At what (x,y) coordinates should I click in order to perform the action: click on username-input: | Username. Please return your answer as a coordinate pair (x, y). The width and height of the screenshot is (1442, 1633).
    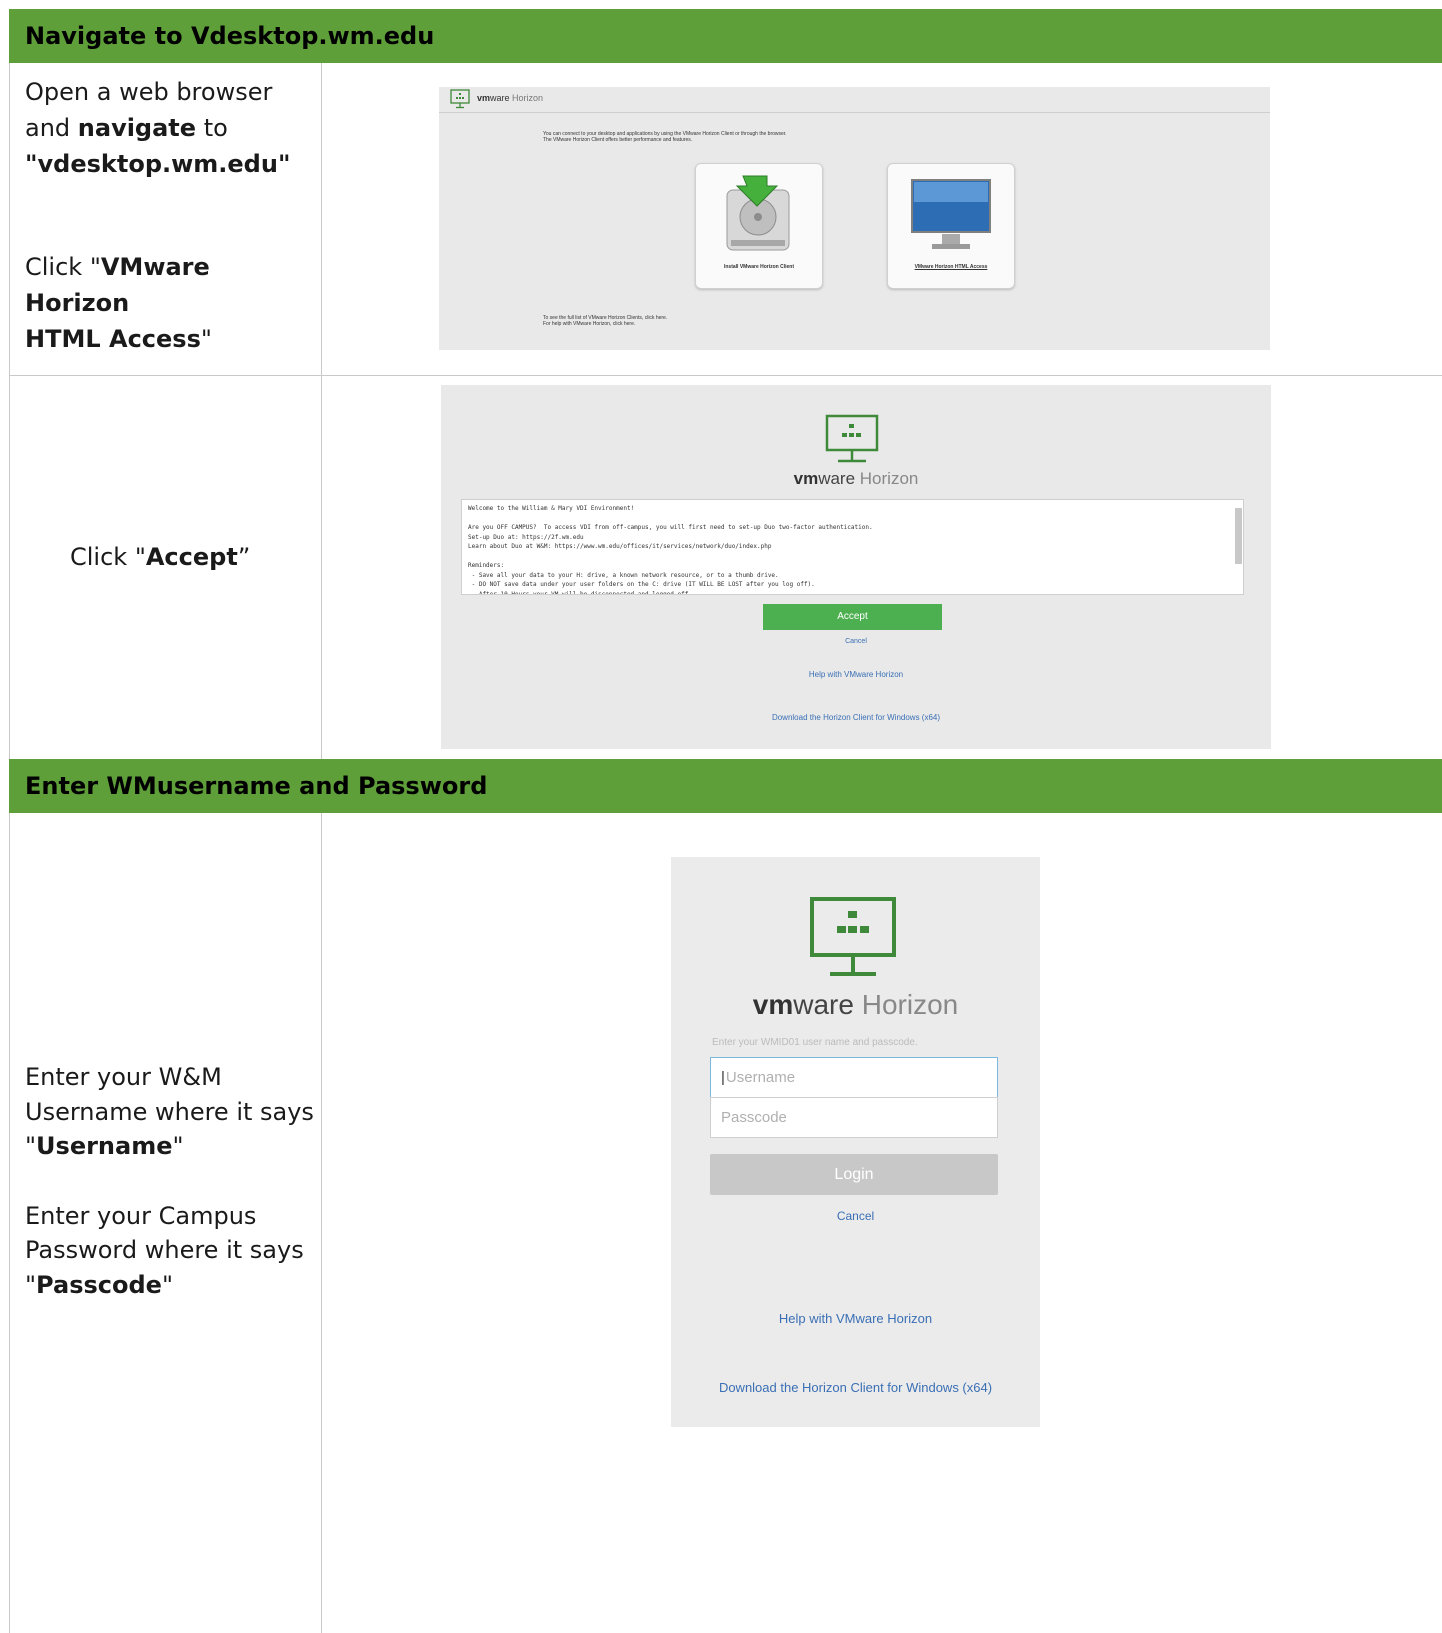
    Looking at the image, I should click on (854, 1077).